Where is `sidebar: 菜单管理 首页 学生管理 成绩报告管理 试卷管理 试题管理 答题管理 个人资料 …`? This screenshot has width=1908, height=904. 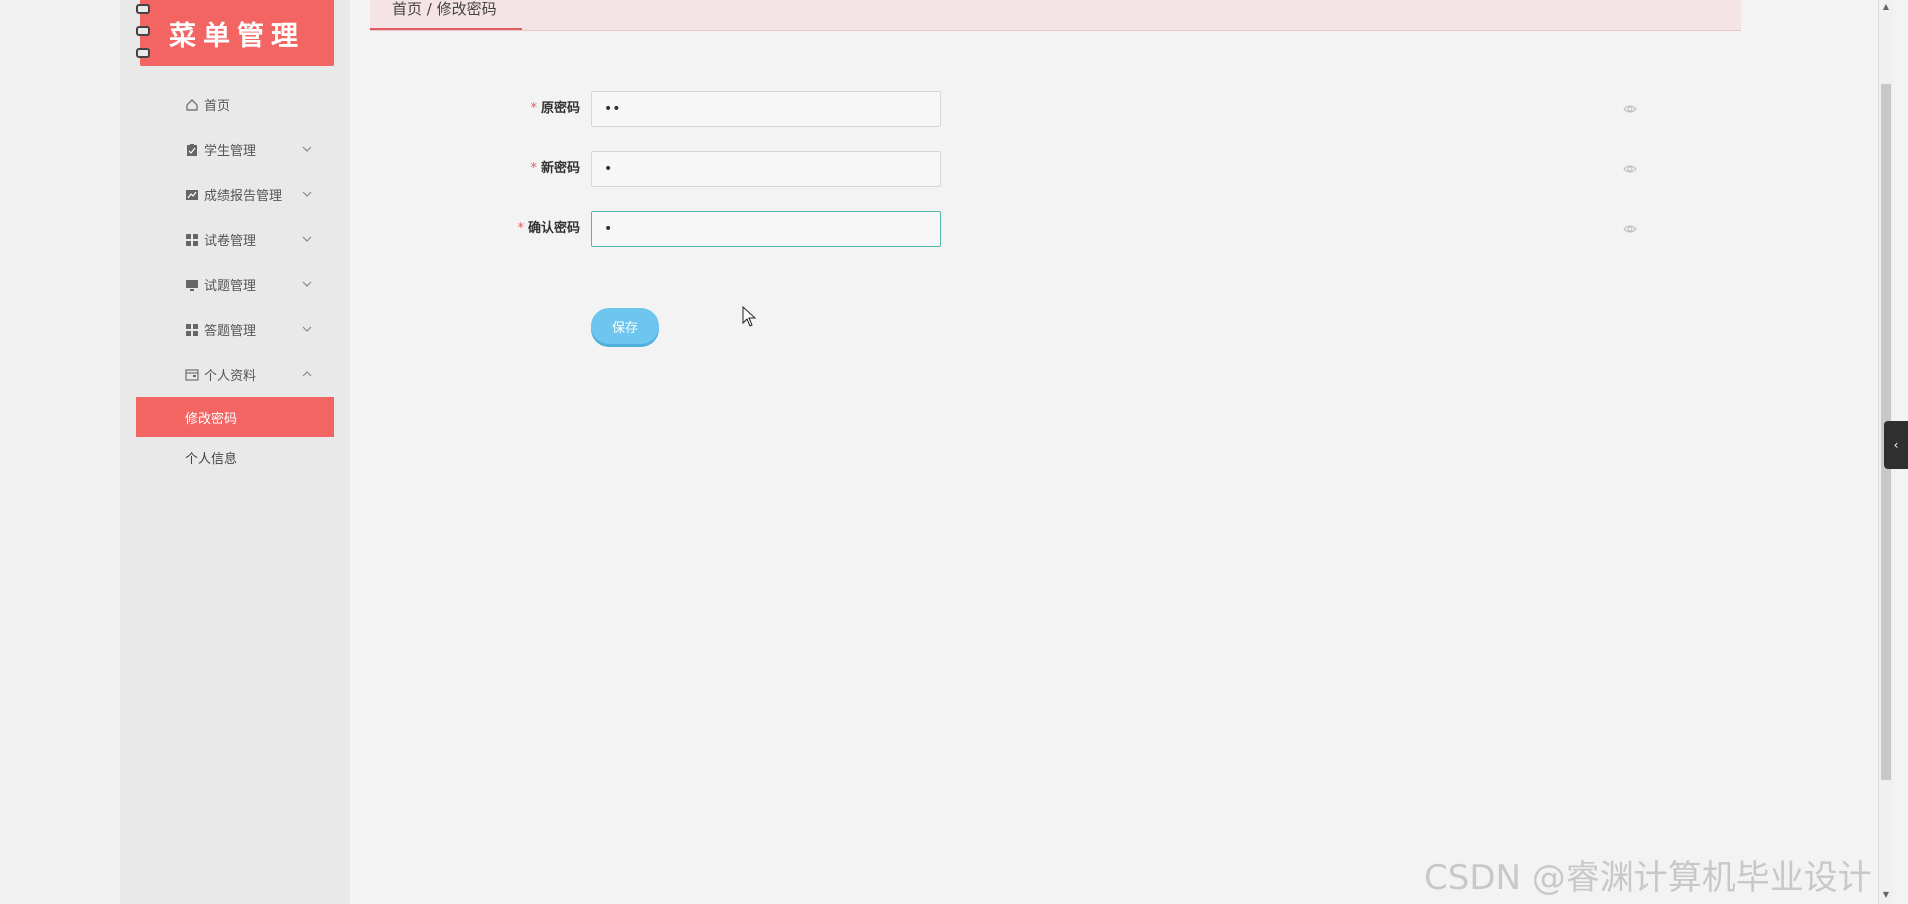
sidebar: 菜单管理 首页 学生管理 成绩报告管理 试卷管理 试题管理 答题管理 个人资料 … is located at coordinates (235, 452).